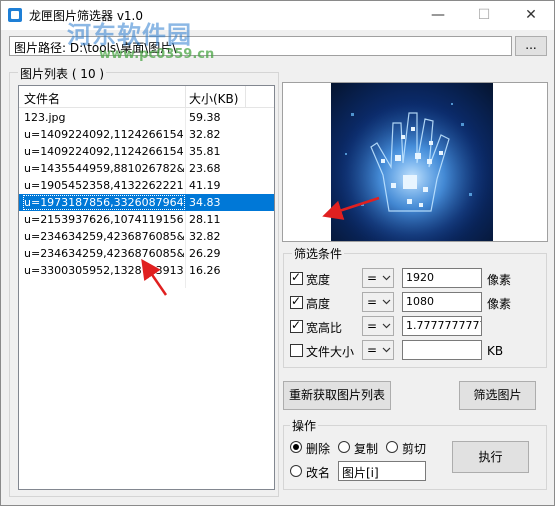  What do you see at coordinates (129, 35) in the screenshot?
I see `watermark-text: 河东软件园` at bounding box center [129, 35].